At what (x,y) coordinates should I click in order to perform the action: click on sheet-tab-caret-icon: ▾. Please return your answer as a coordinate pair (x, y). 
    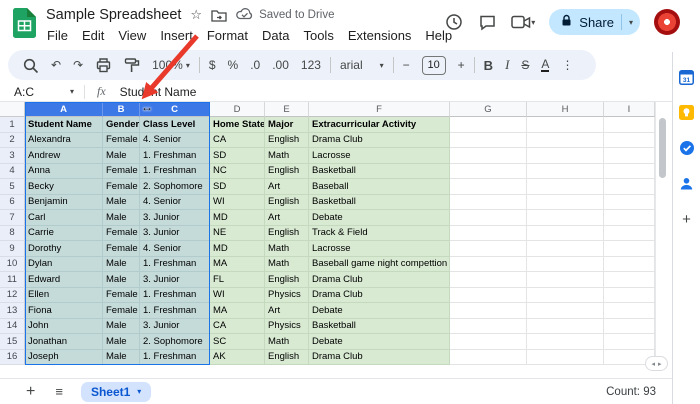
    Looking at the image, I should click on (139, 391).